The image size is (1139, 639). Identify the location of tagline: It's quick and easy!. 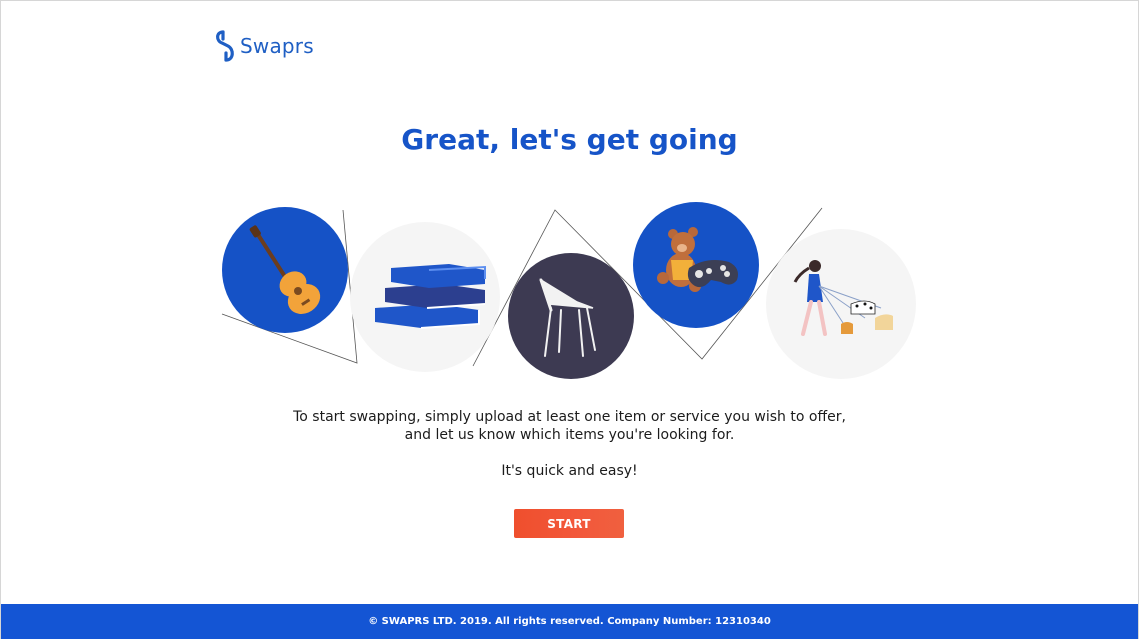
(569, 471).